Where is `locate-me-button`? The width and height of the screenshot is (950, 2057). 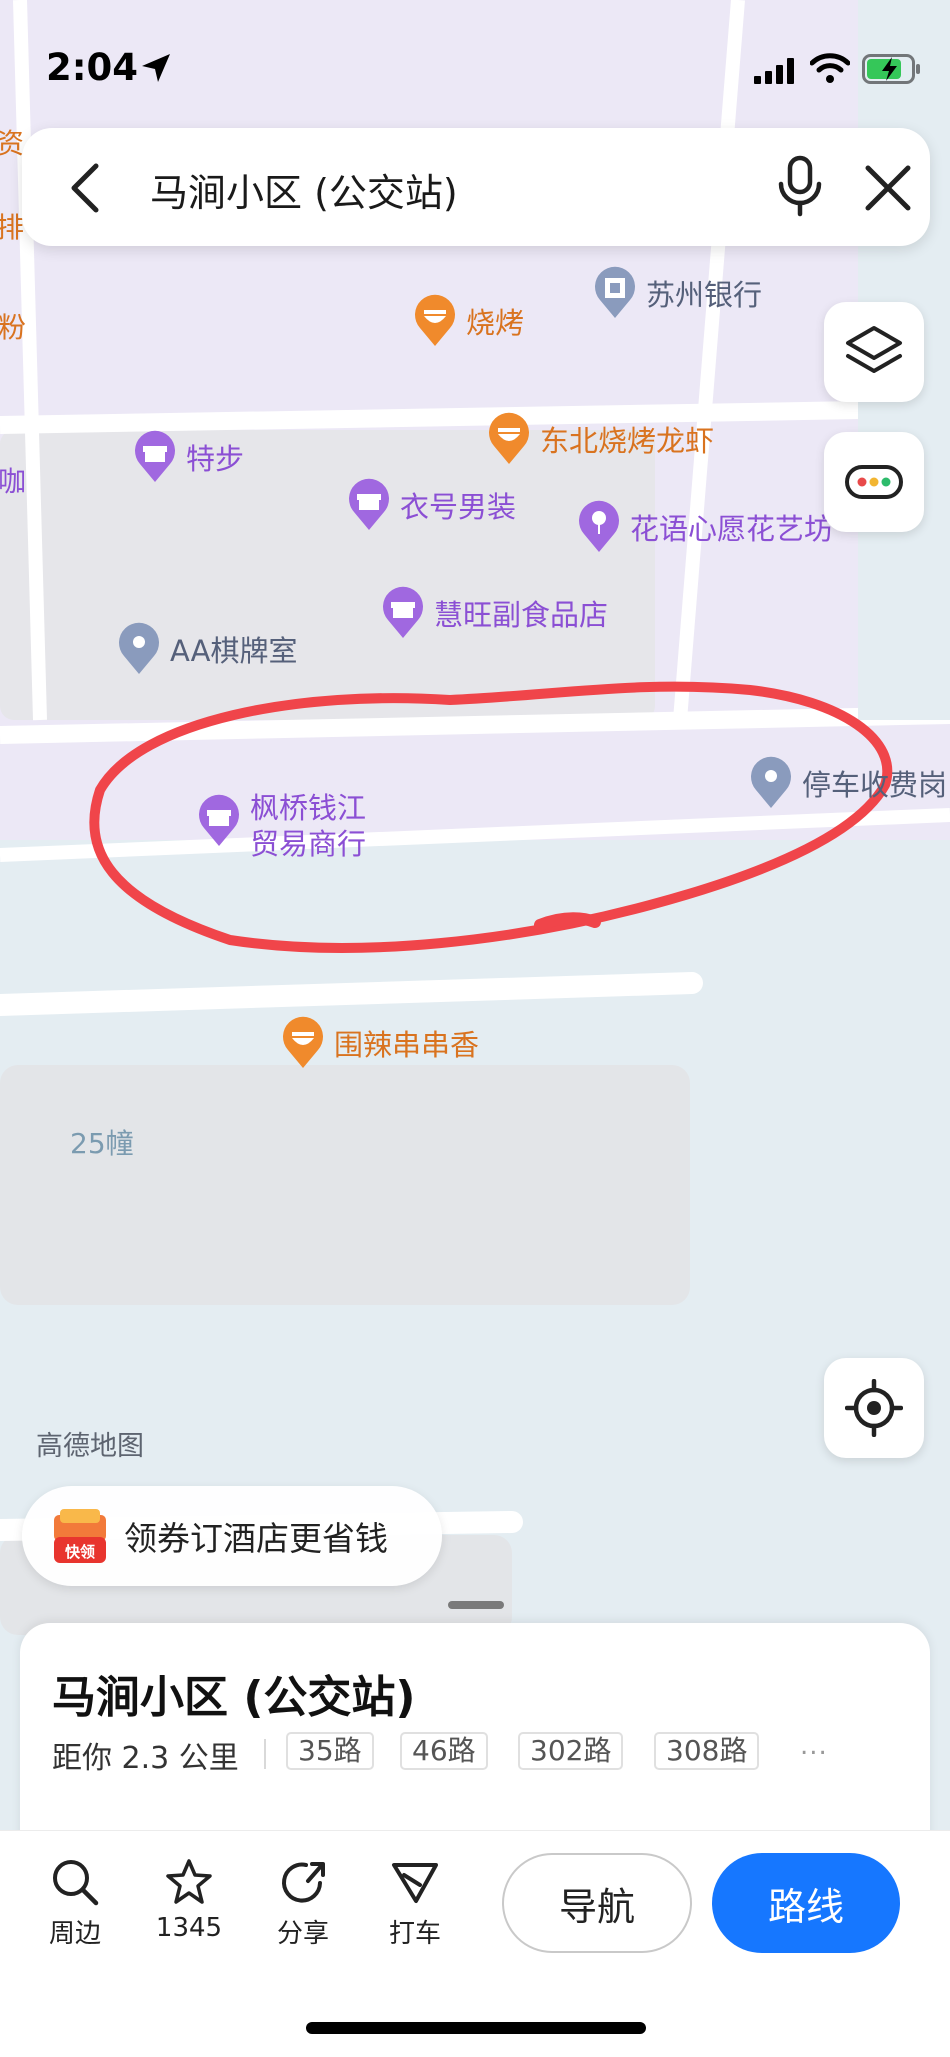 locate-me-button is located at coordinates (874, 1408).